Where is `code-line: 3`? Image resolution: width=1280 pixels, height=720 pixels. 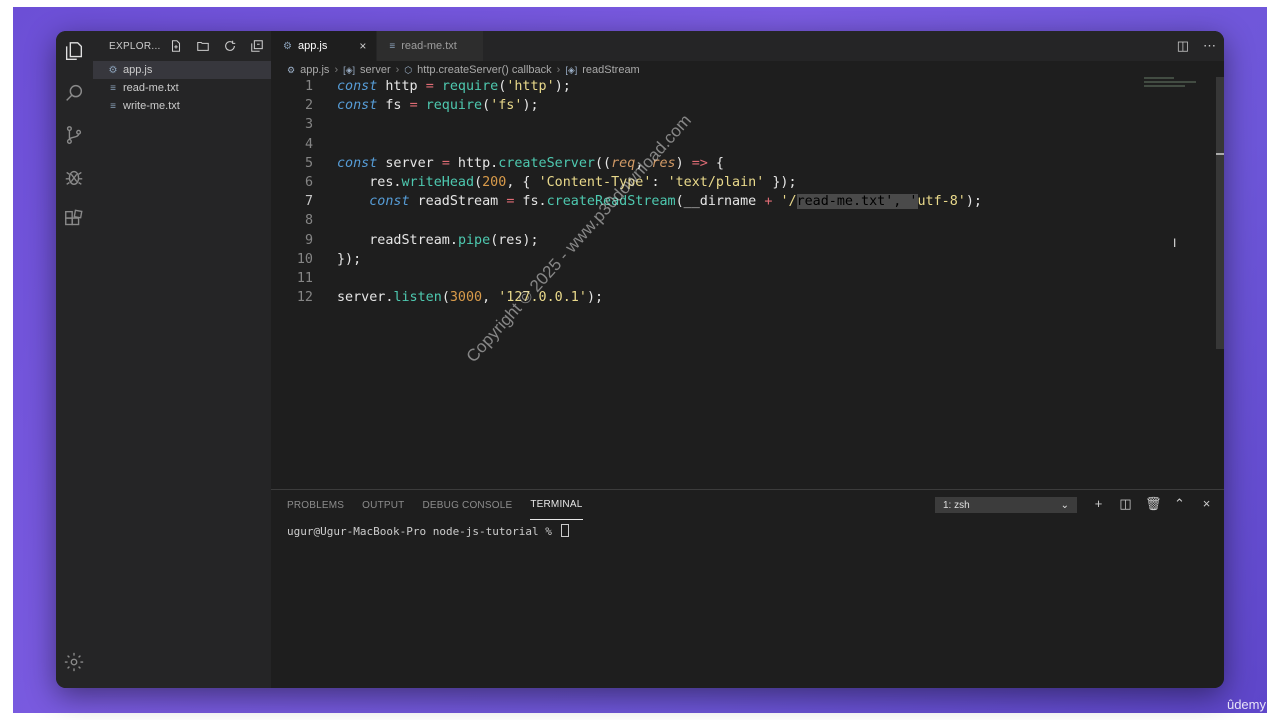
code-line: 3 is located at coordinates (731, 124).